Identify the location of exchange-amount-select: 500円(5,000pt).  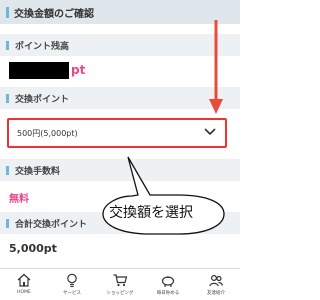
(117, 133).